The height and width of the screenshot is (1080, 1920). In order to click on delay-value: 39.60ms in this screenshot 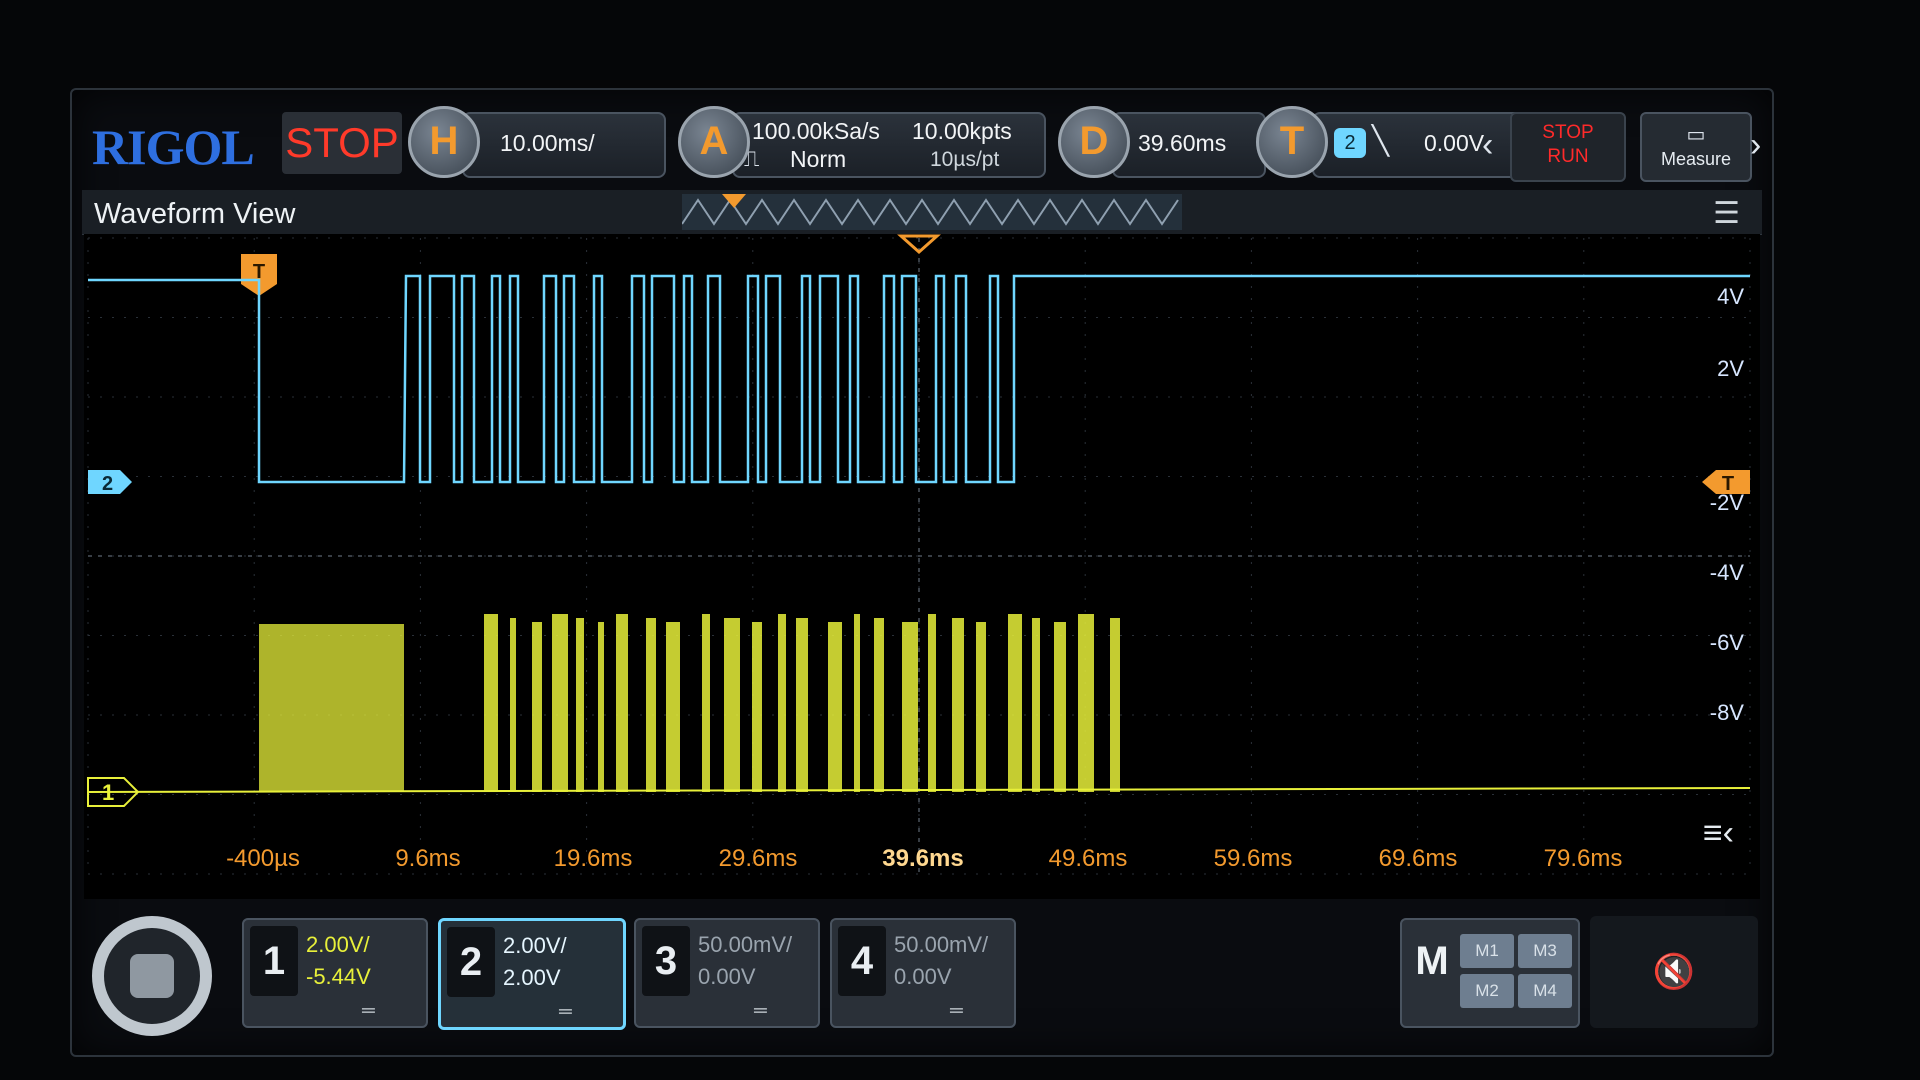, I will do `click(1182, 143)`.